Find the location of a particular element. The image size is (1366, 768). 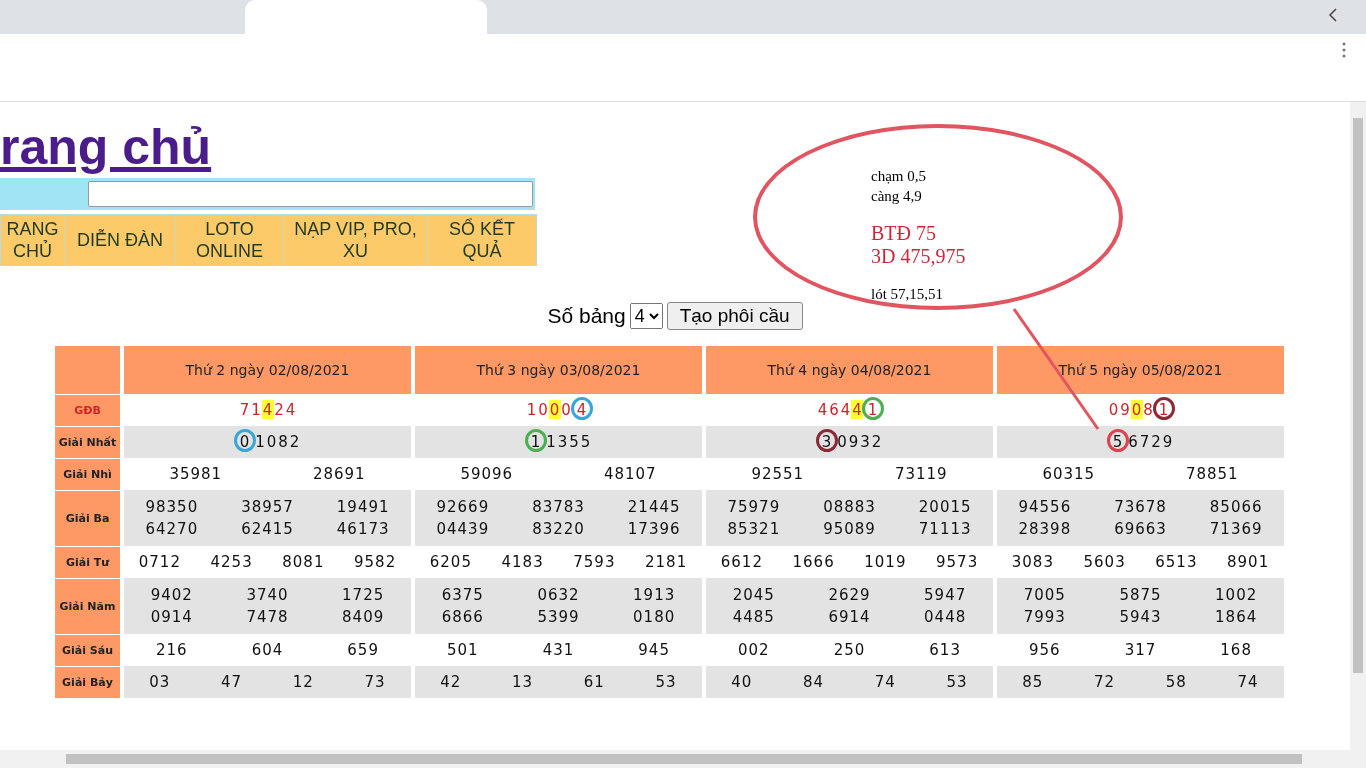

prize-label: Giải Bảy is located at coordinates (87, 682).